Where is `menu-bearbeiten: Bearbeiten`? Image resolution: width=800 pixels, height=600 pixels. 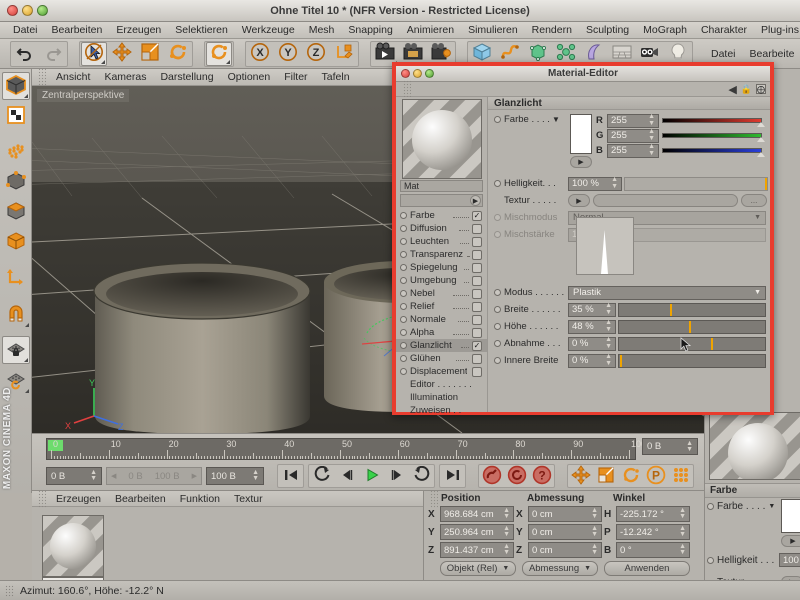 menu-bearbeiten: Bearbeiten is located at coordinates (77, 30).